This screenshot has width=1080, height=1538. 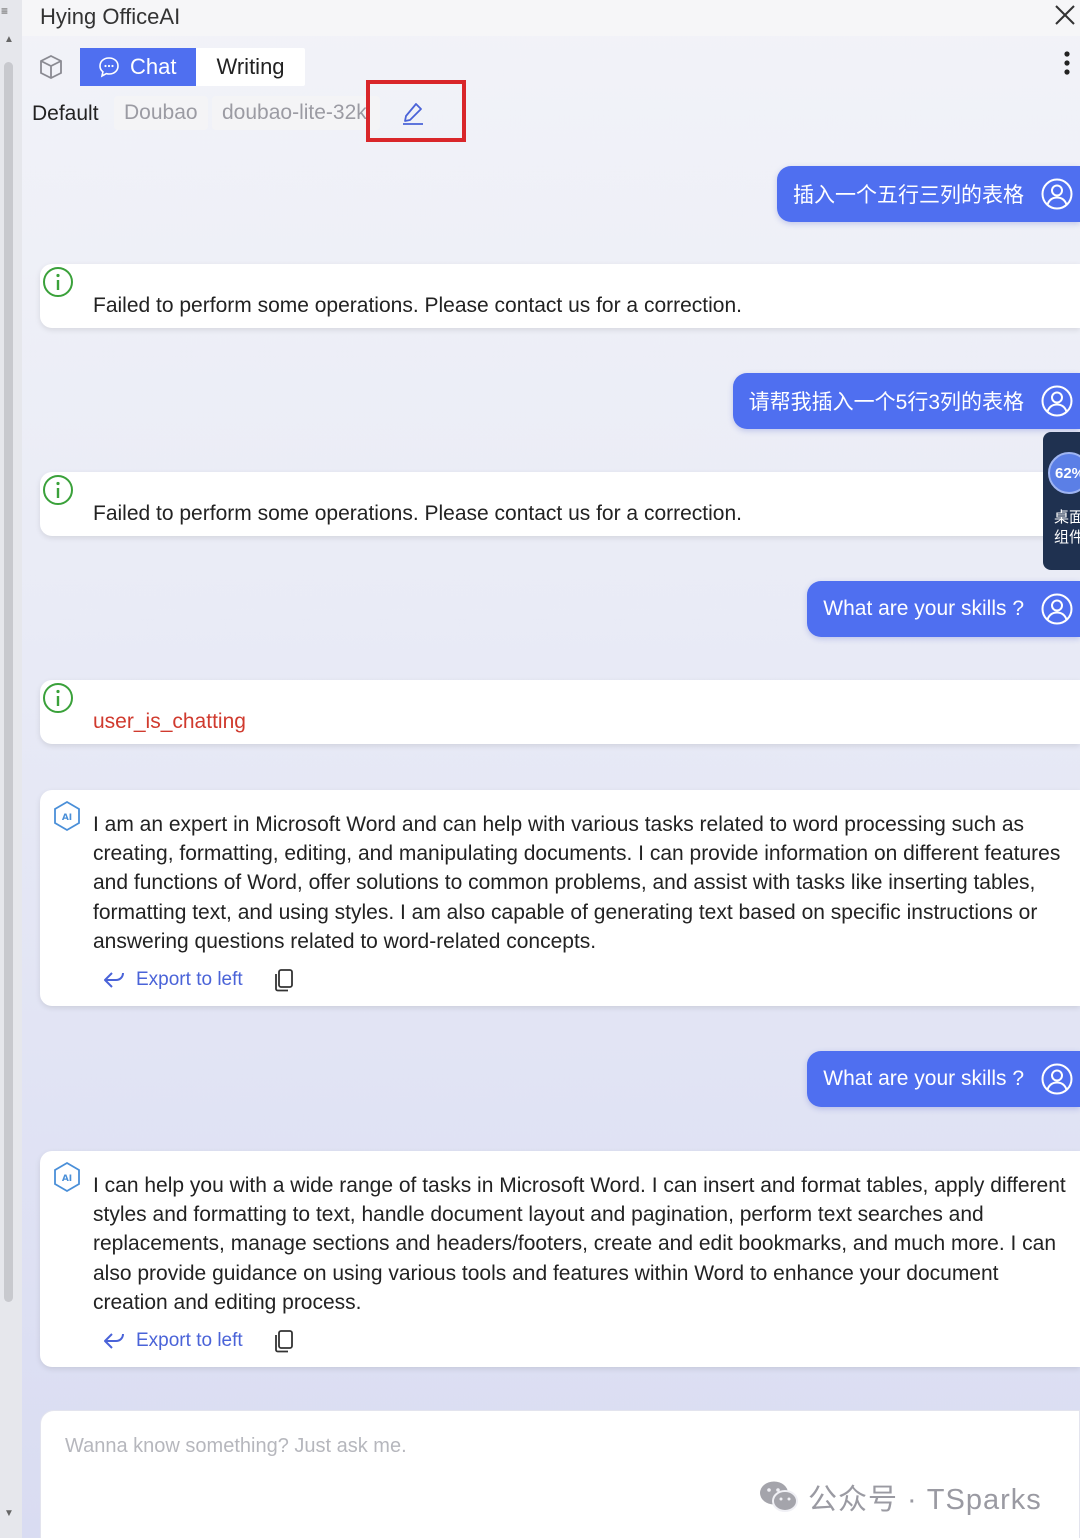 What do you see at coordinates (1065, 15) in the screenshot?
I see `close-icon` at bounding box center [1065, 15].